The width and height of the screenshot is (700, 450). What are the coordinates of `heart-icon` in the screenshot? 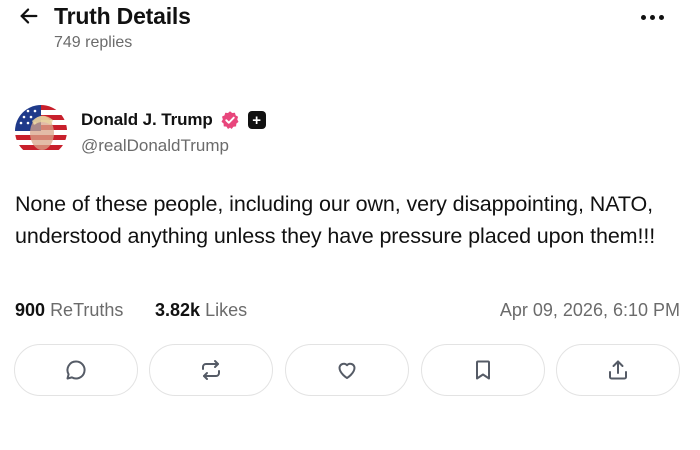 It's located at (347, 370).